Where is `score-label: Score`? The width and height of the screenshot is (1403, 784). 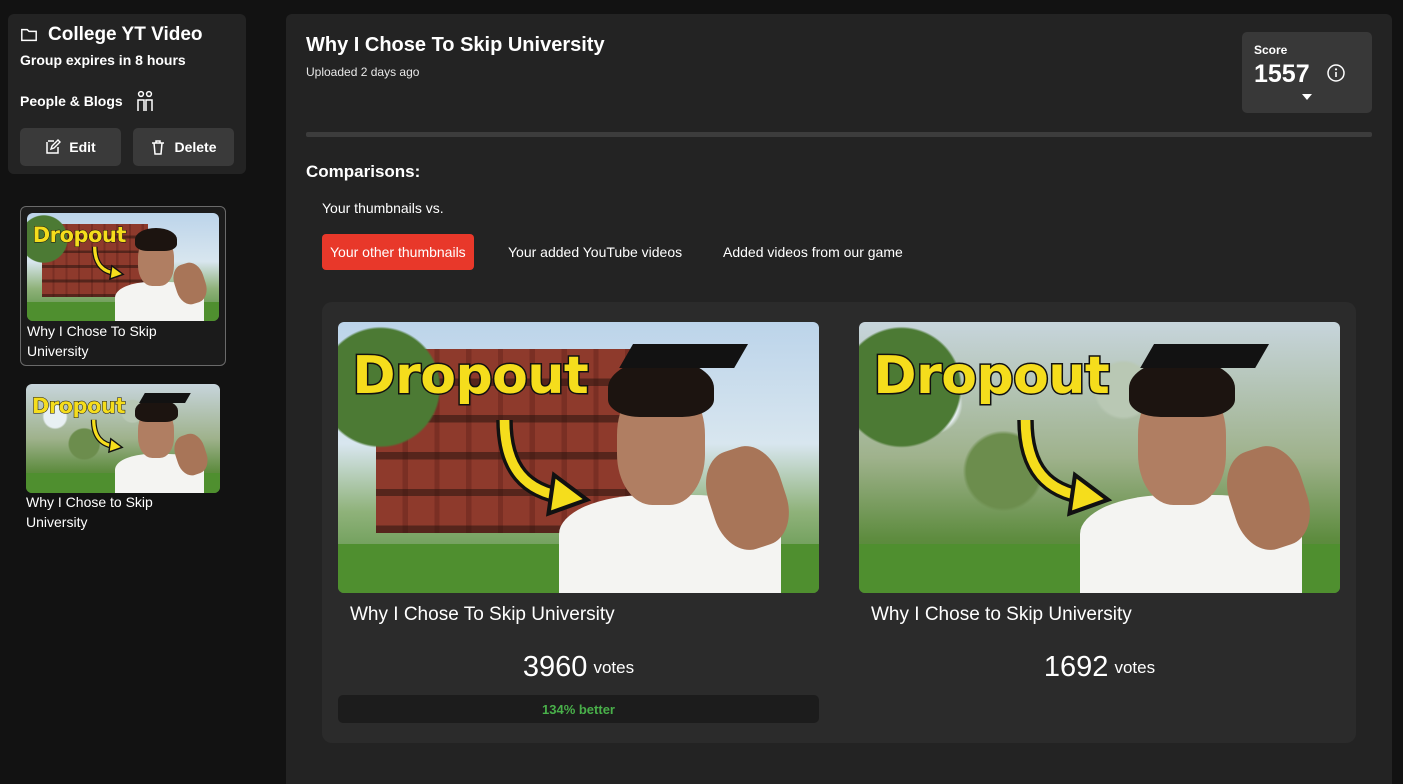
score-label: Score is located at coordinates (1271, 50).